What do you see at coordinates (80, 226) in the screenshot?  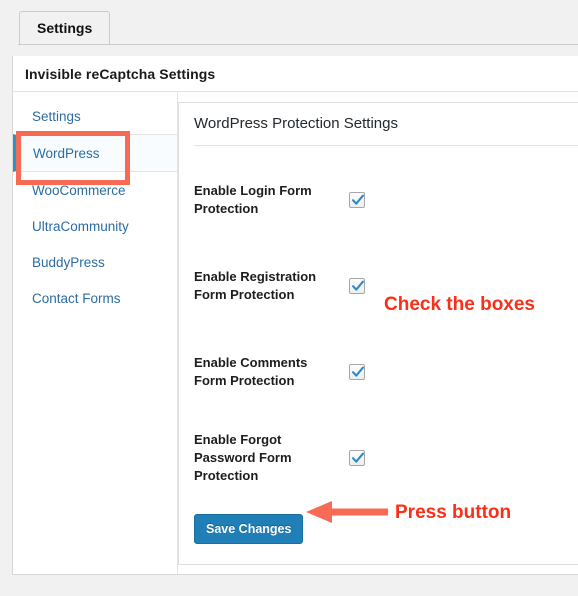 I see `sidebar-item-label: UltraCommunity` at bounding box center [80, 226].